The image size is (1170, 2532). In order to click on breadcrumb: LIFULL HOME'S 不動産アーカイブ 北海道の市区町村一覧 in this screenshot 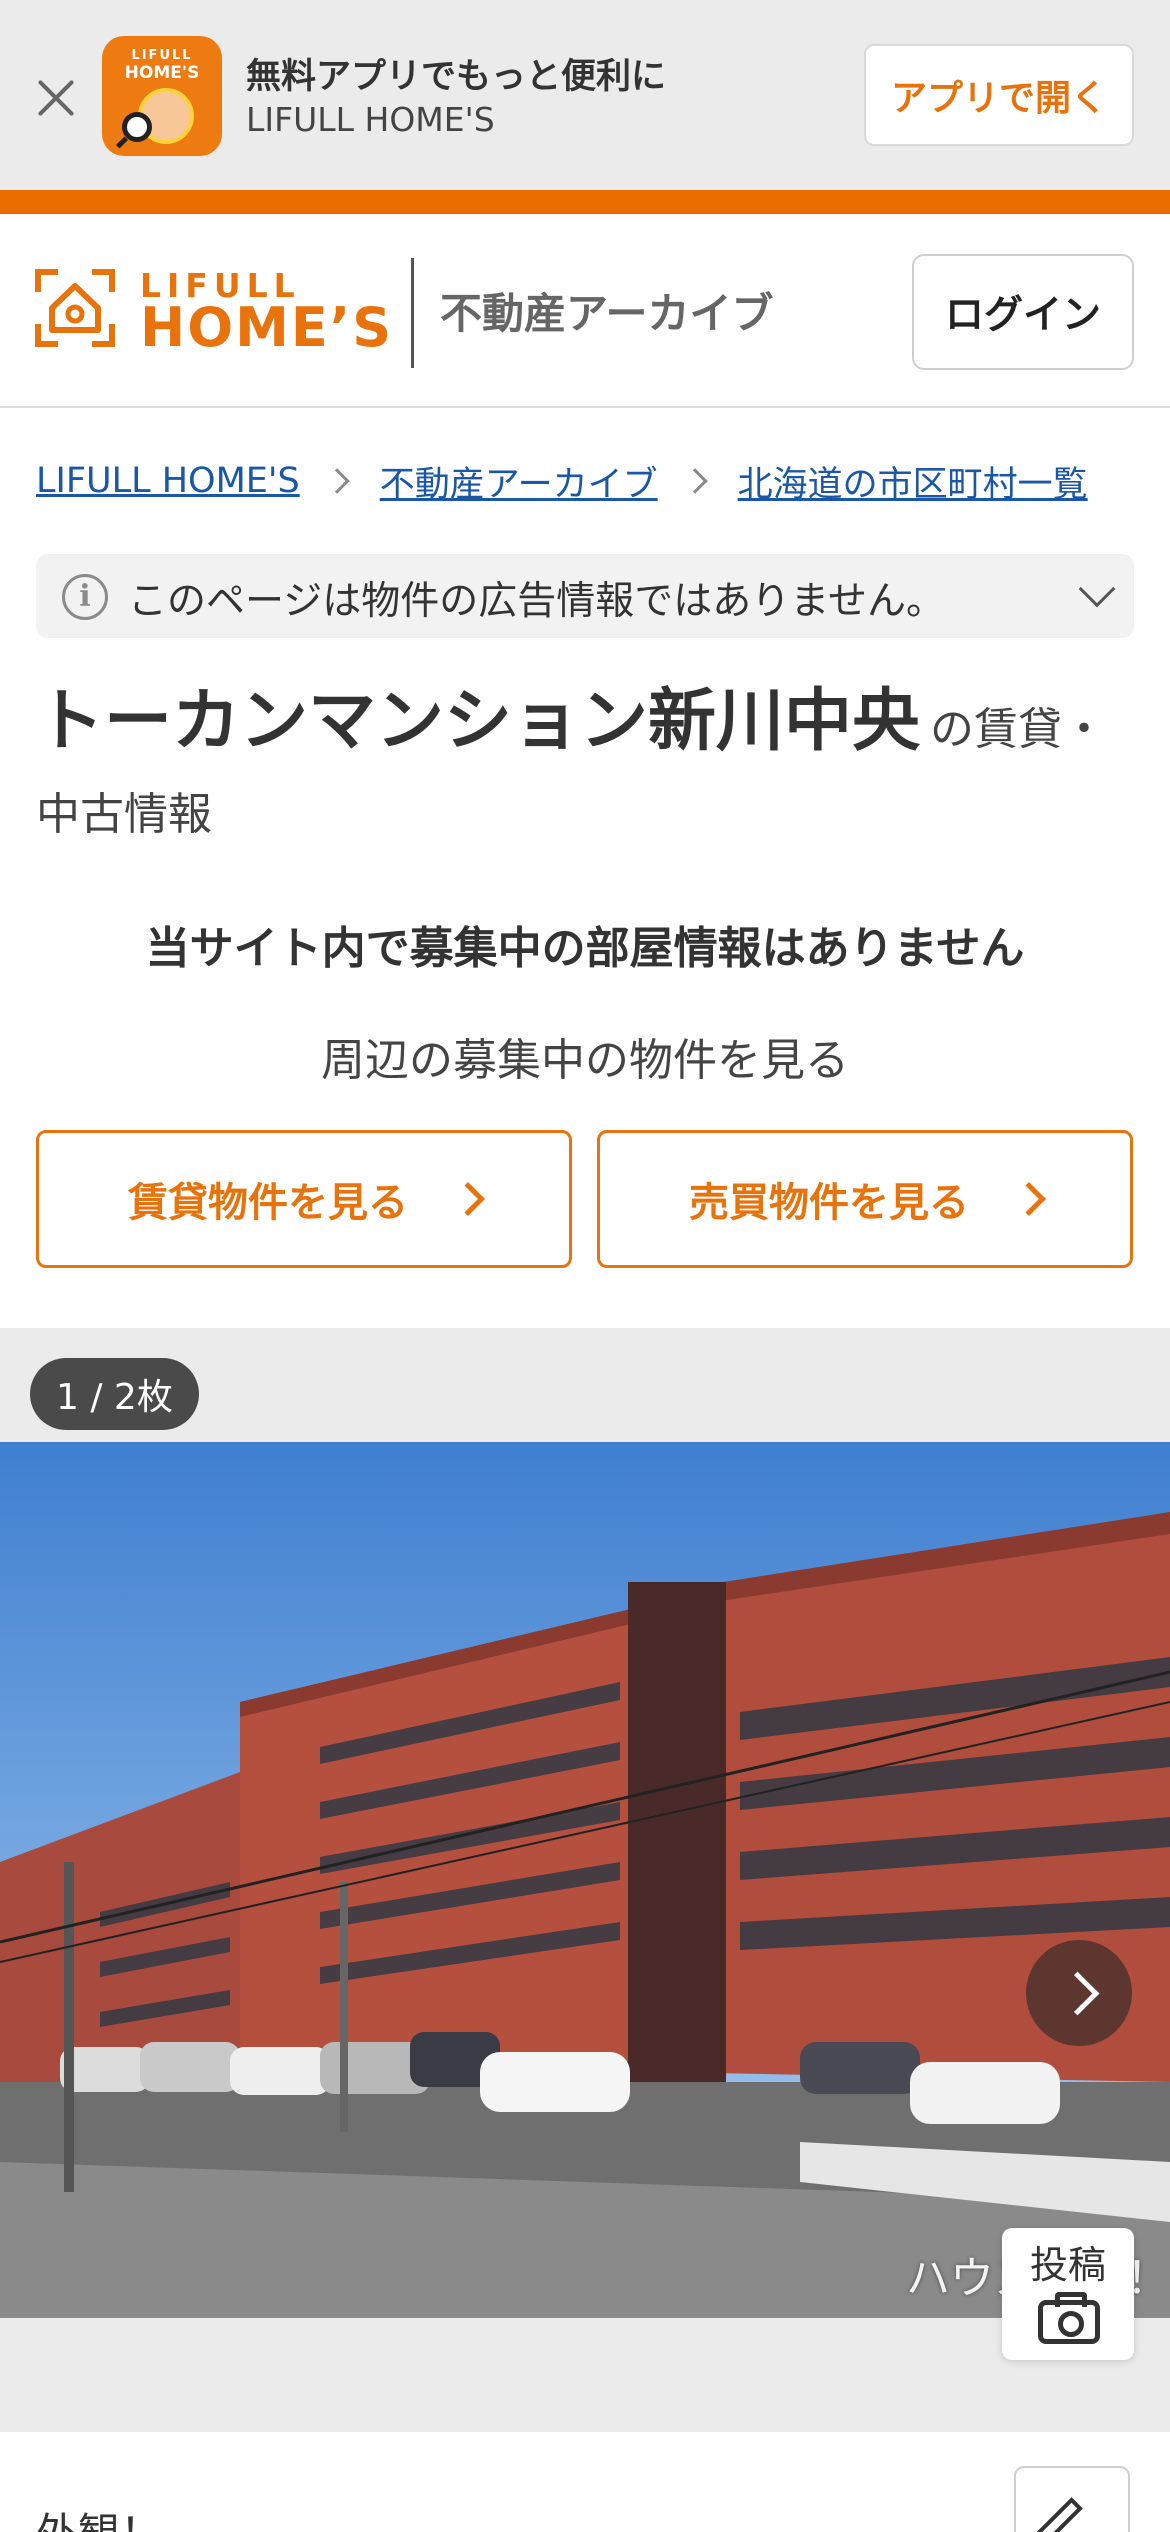, I will do `click(562, 481)`.